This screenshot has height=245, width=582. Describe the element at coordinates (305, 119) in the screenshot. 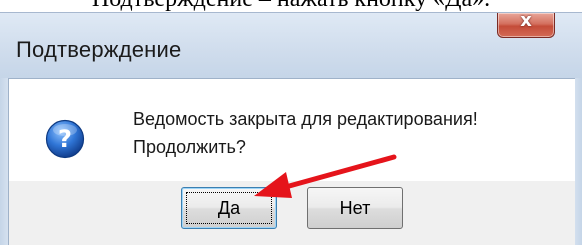

I see `message-line-1: Ведомость закрыта для редактирования!` at that location.